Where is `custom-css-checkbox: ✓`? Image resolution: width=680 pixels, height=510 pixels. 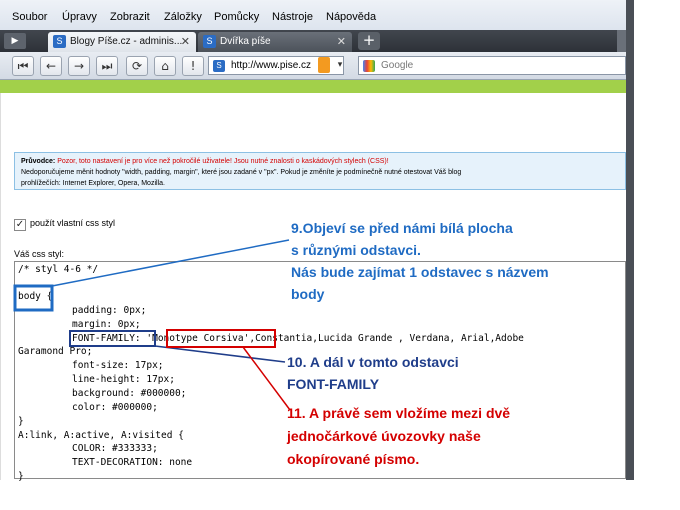
custom-css-checkbox: ✓ is located at coordinates (20, 225).